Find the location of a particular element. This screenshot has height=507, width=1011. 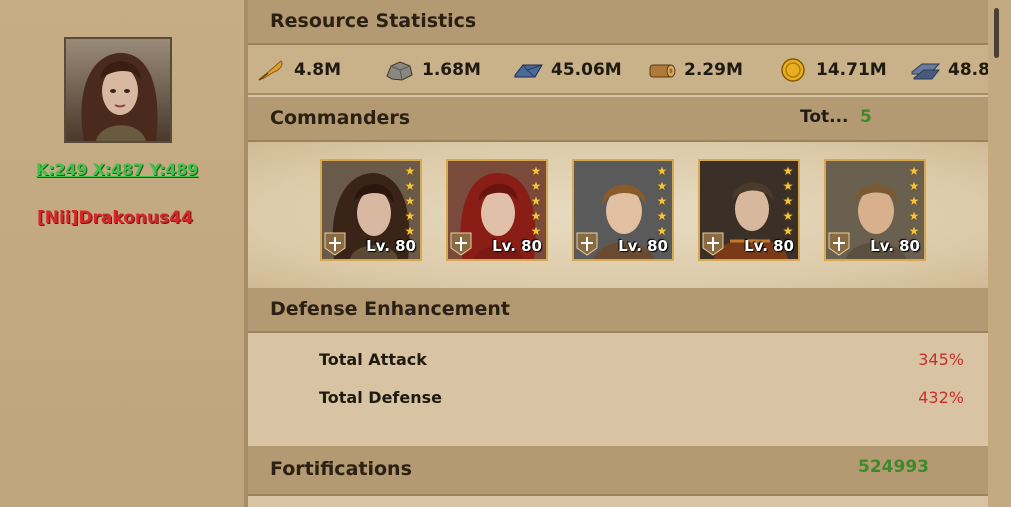

resource-quill: 4.8M is located at coordinates (298, 70).